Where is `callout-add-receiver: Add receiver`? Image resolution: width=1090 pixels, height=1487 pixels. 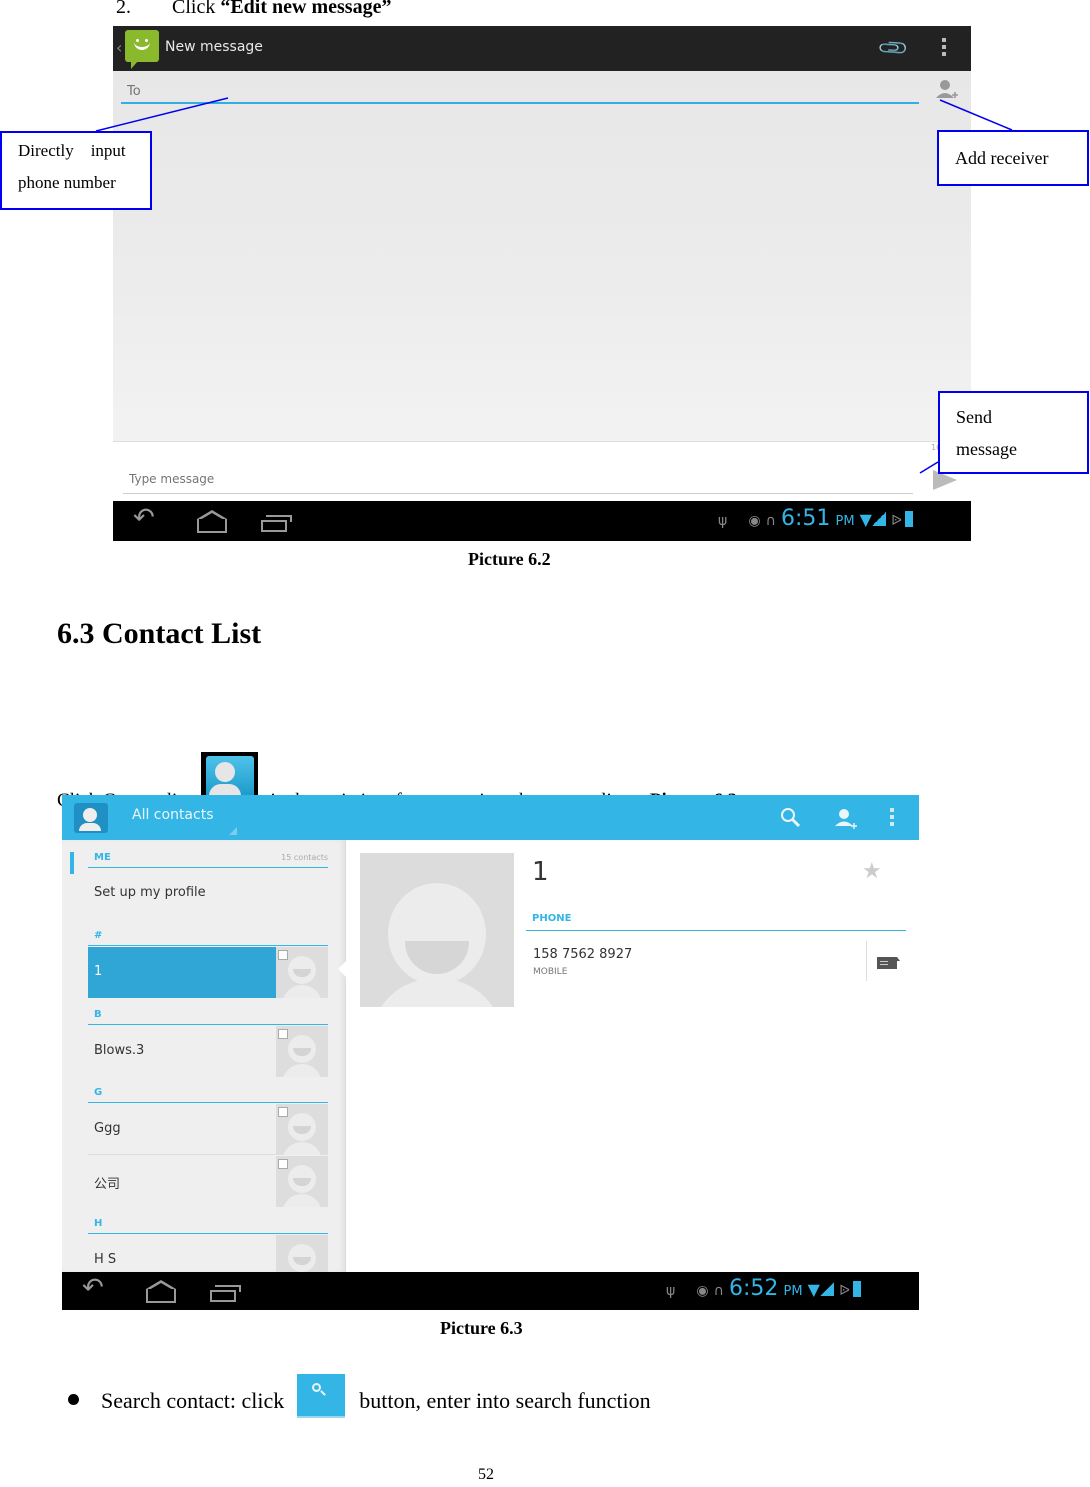 callout-add-receiver: Add receiver is located at coordinates (1013, 158).